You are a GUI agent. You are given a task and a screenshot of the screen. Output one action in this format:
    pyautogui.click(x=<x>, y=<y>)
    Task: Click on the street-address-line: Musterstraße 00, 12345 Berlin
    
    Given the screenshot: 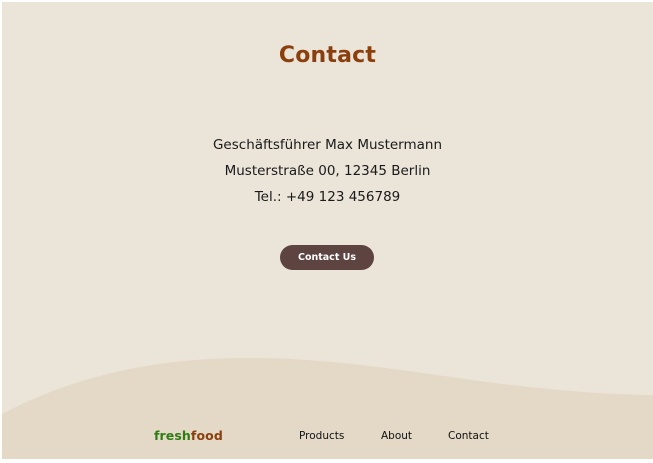 What is the action you would take?
    pyautogui.click(x=327, y=171)
    